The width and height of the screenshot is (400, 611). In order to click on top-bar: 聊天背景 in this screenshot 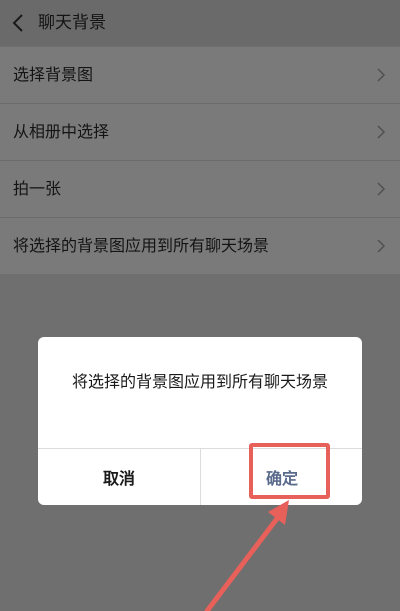, I will do `click(200, 23)`.